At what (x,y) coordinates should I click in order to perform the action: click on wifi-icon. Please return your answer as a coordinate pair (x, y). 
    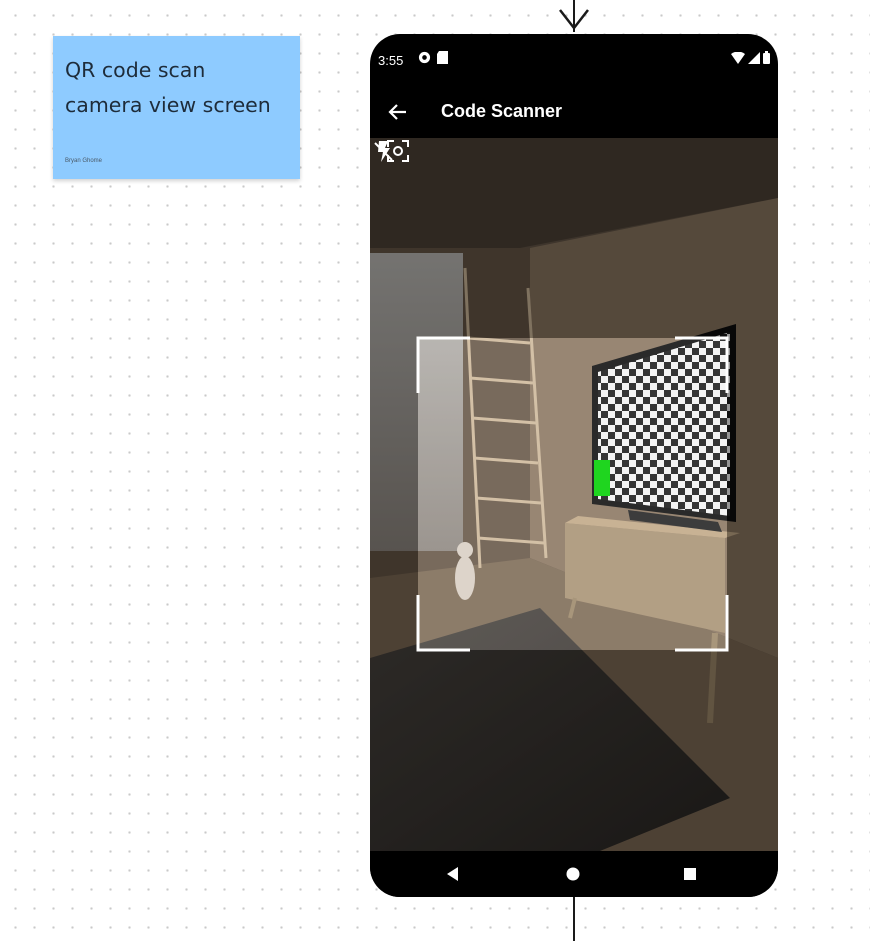
    Looking at the image, I should click on (738, 57).